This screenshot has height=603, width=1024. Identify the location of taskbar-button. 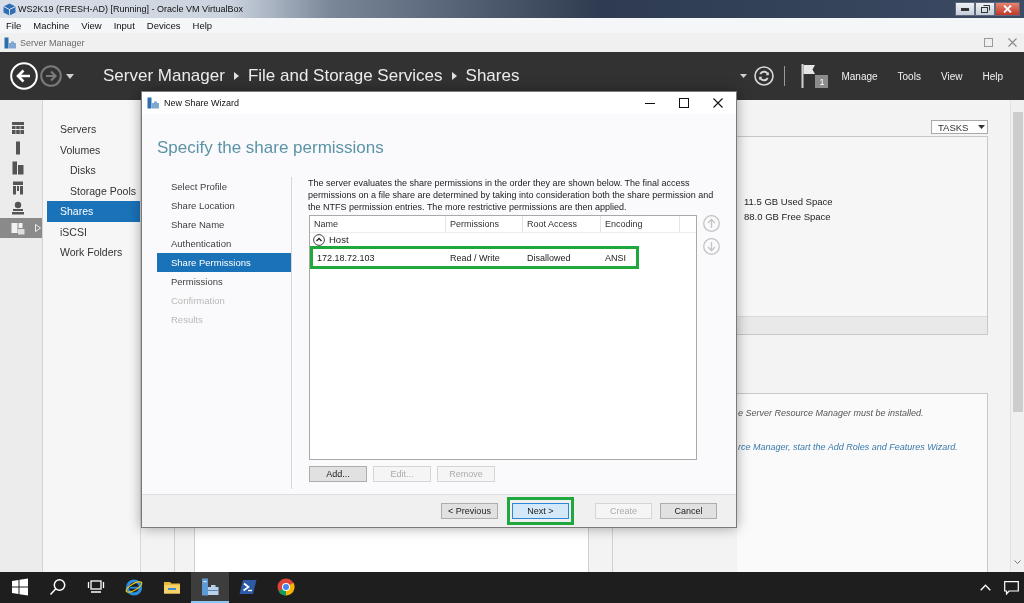
(210, 587).